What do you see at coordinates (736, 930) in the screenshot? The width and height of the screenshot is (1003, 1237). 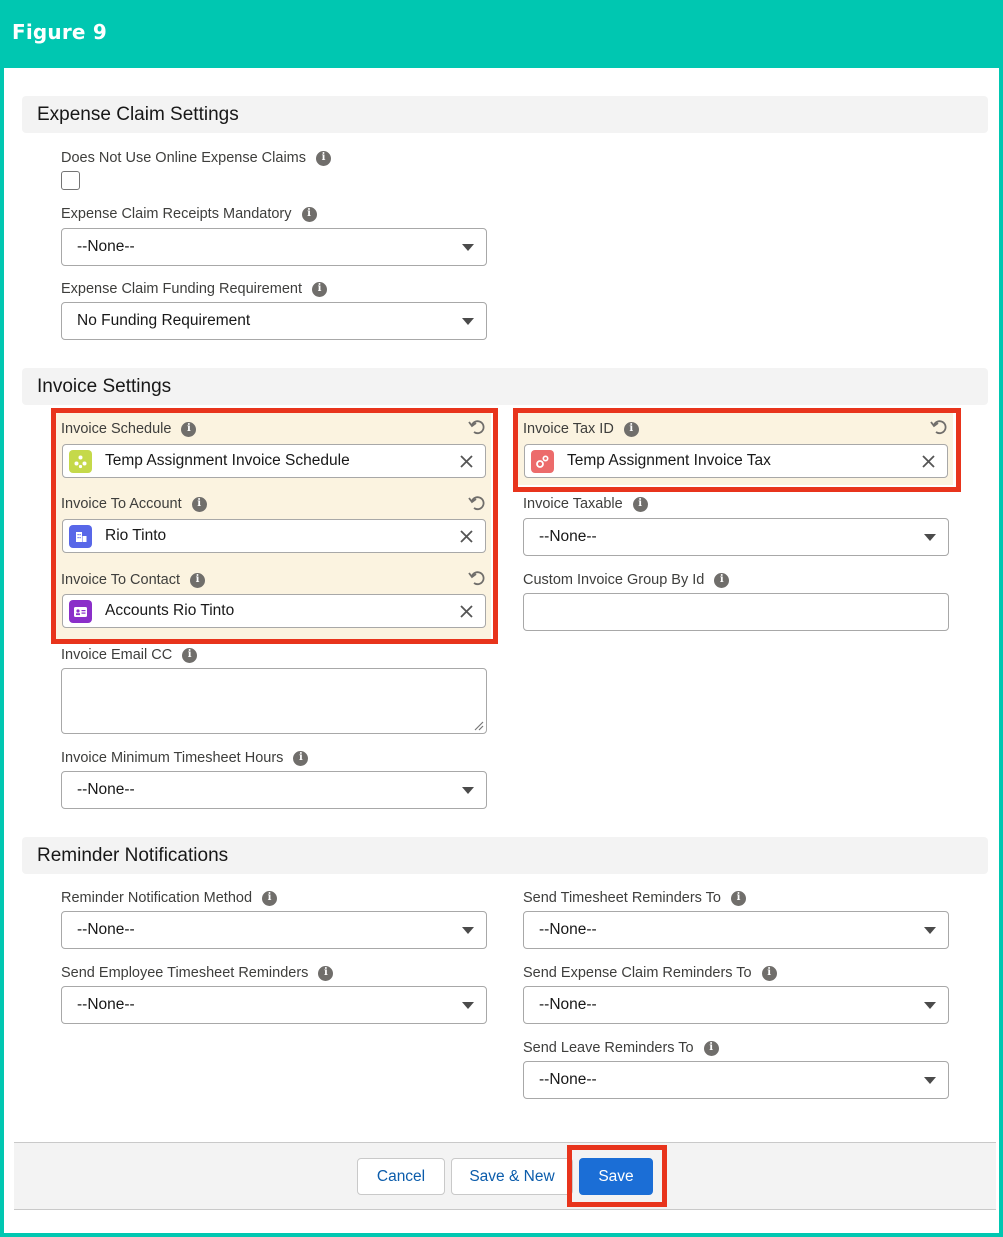 I see `timesheet-reminders-to-select: --None--` at bounding box center [736, 930].